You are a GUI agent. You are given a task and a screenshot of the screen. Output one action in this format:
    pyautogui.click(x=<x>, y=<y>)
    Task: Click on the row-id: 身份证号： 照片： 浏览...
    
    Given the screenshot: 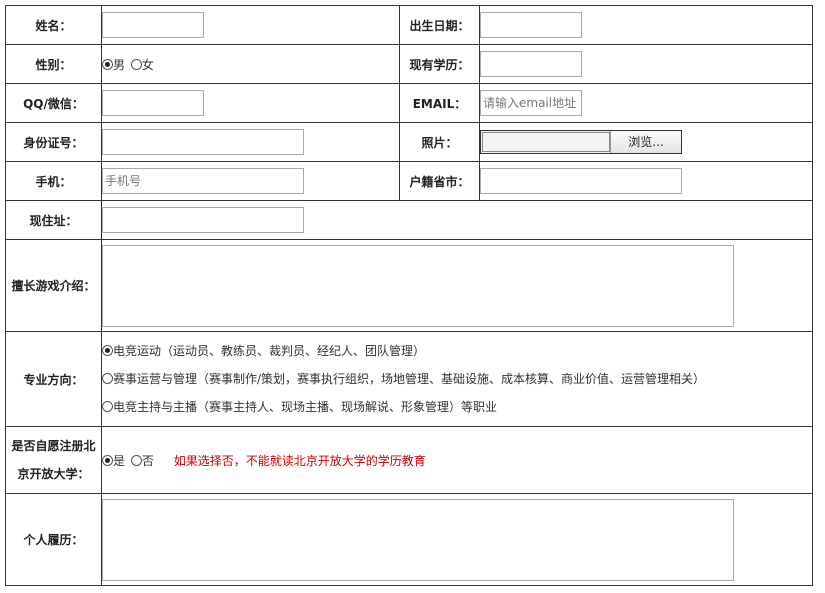 What is the action you would take?
    pyautogui.click(x=409, y=142)
    